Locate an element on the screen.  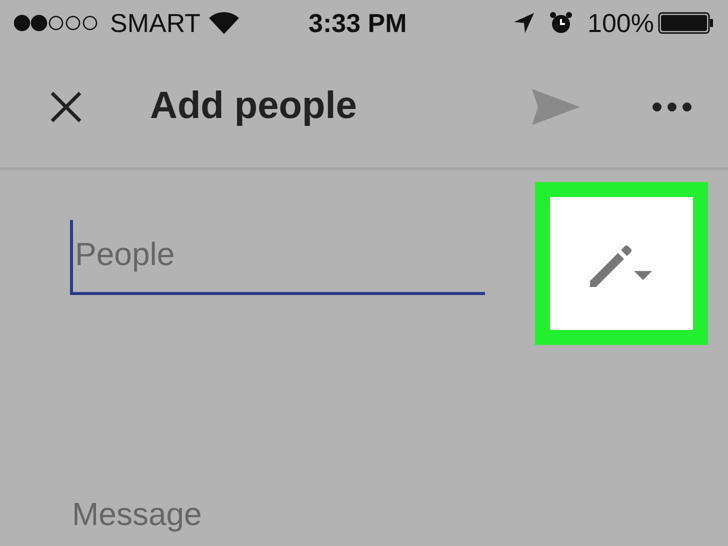
location-icon is located at coordinates (524, 23).